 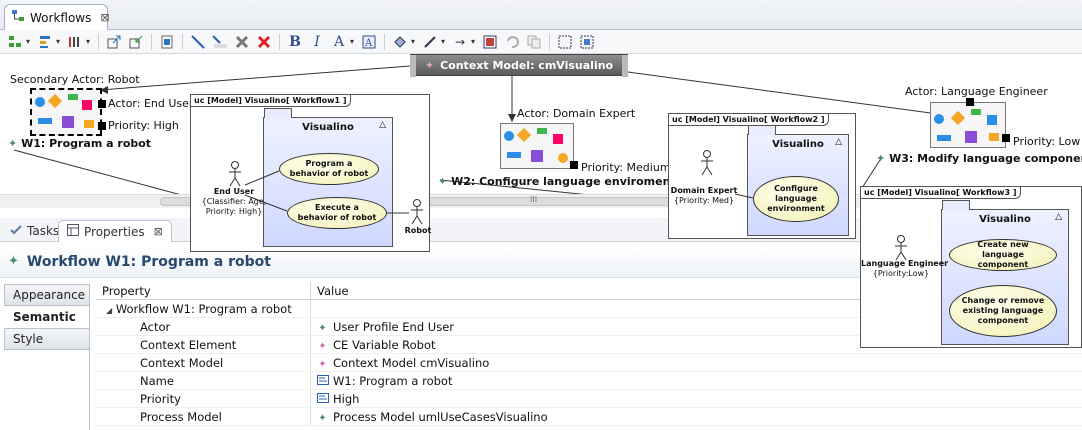 I want to click on property-name-cell: Process Model, so click(x=181, y=416).